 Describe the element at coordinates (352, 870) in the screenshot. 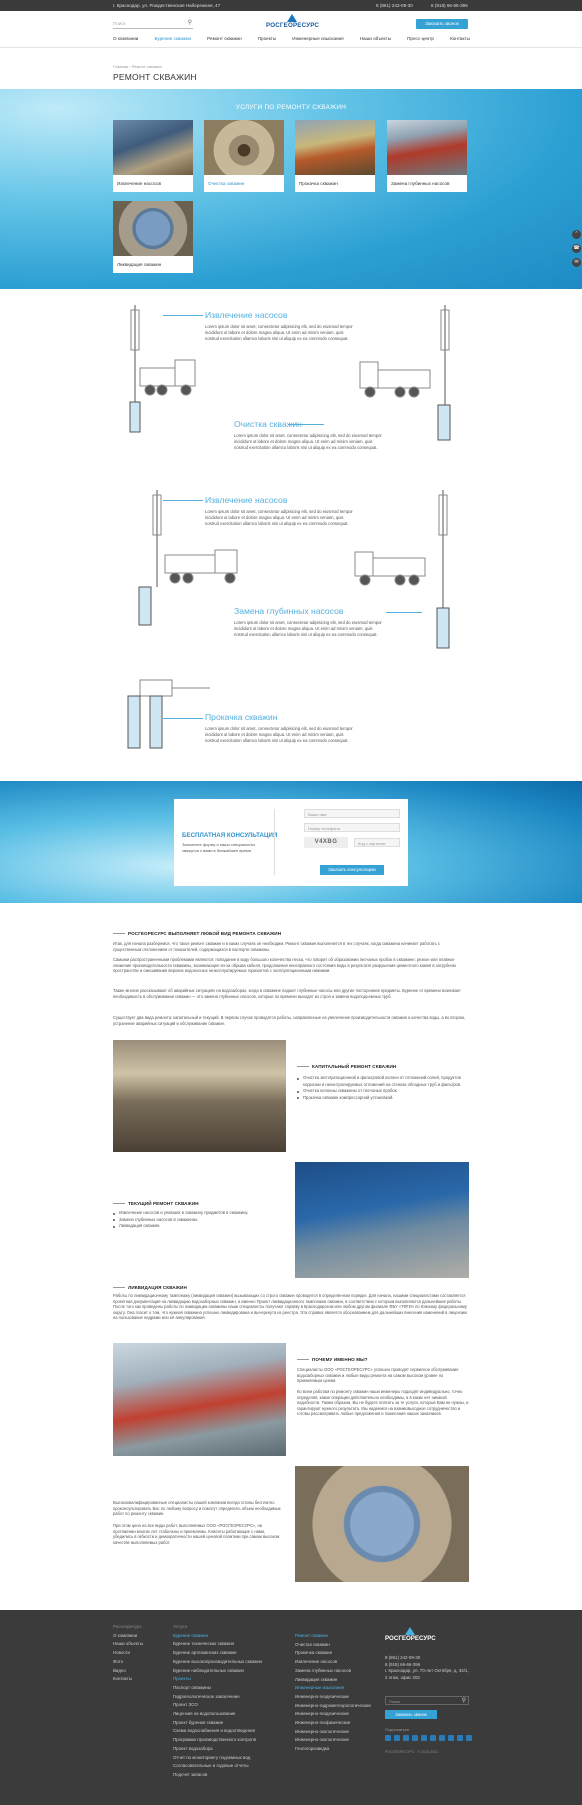

I see `submit-consultation-button: Заказать консультацию` at that location.